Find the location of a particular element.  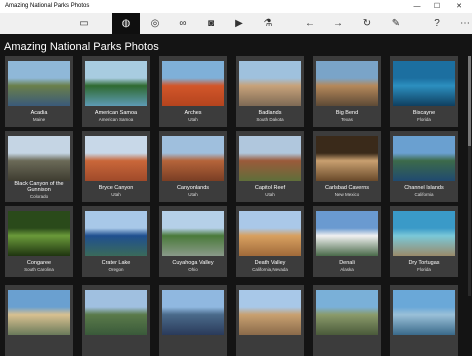

park-tile: Crater Lake Oregon is located at coordinates (116, 241).